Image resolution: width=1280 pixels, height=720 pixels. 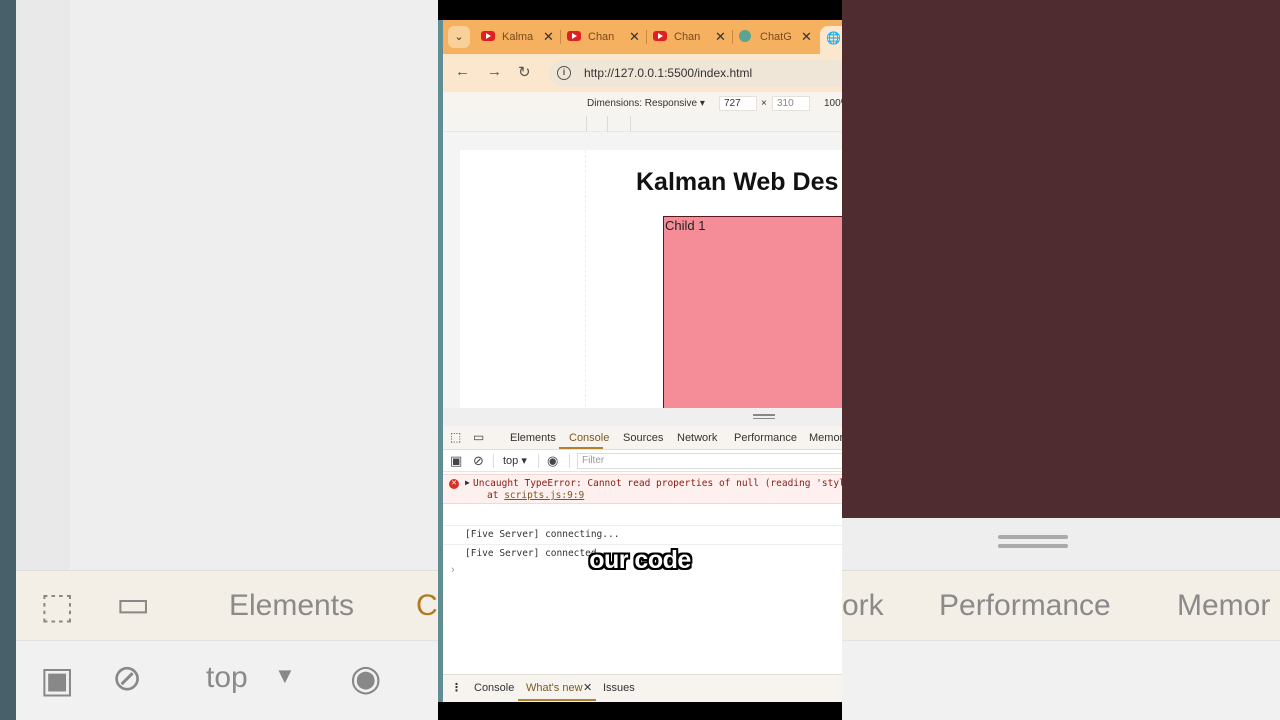 I want to click on drawer-tab-console: Console, so click(x=494, y=688).